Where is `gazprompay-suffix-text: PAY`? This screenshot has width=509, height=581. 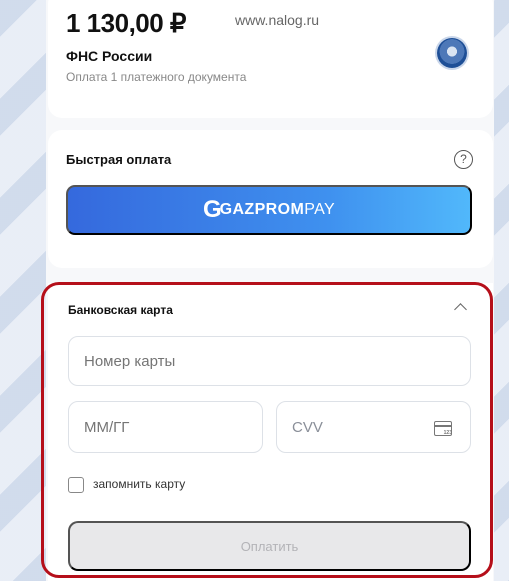
gazprompay-suffix-text: PAY is located at coordinates (320, 209).